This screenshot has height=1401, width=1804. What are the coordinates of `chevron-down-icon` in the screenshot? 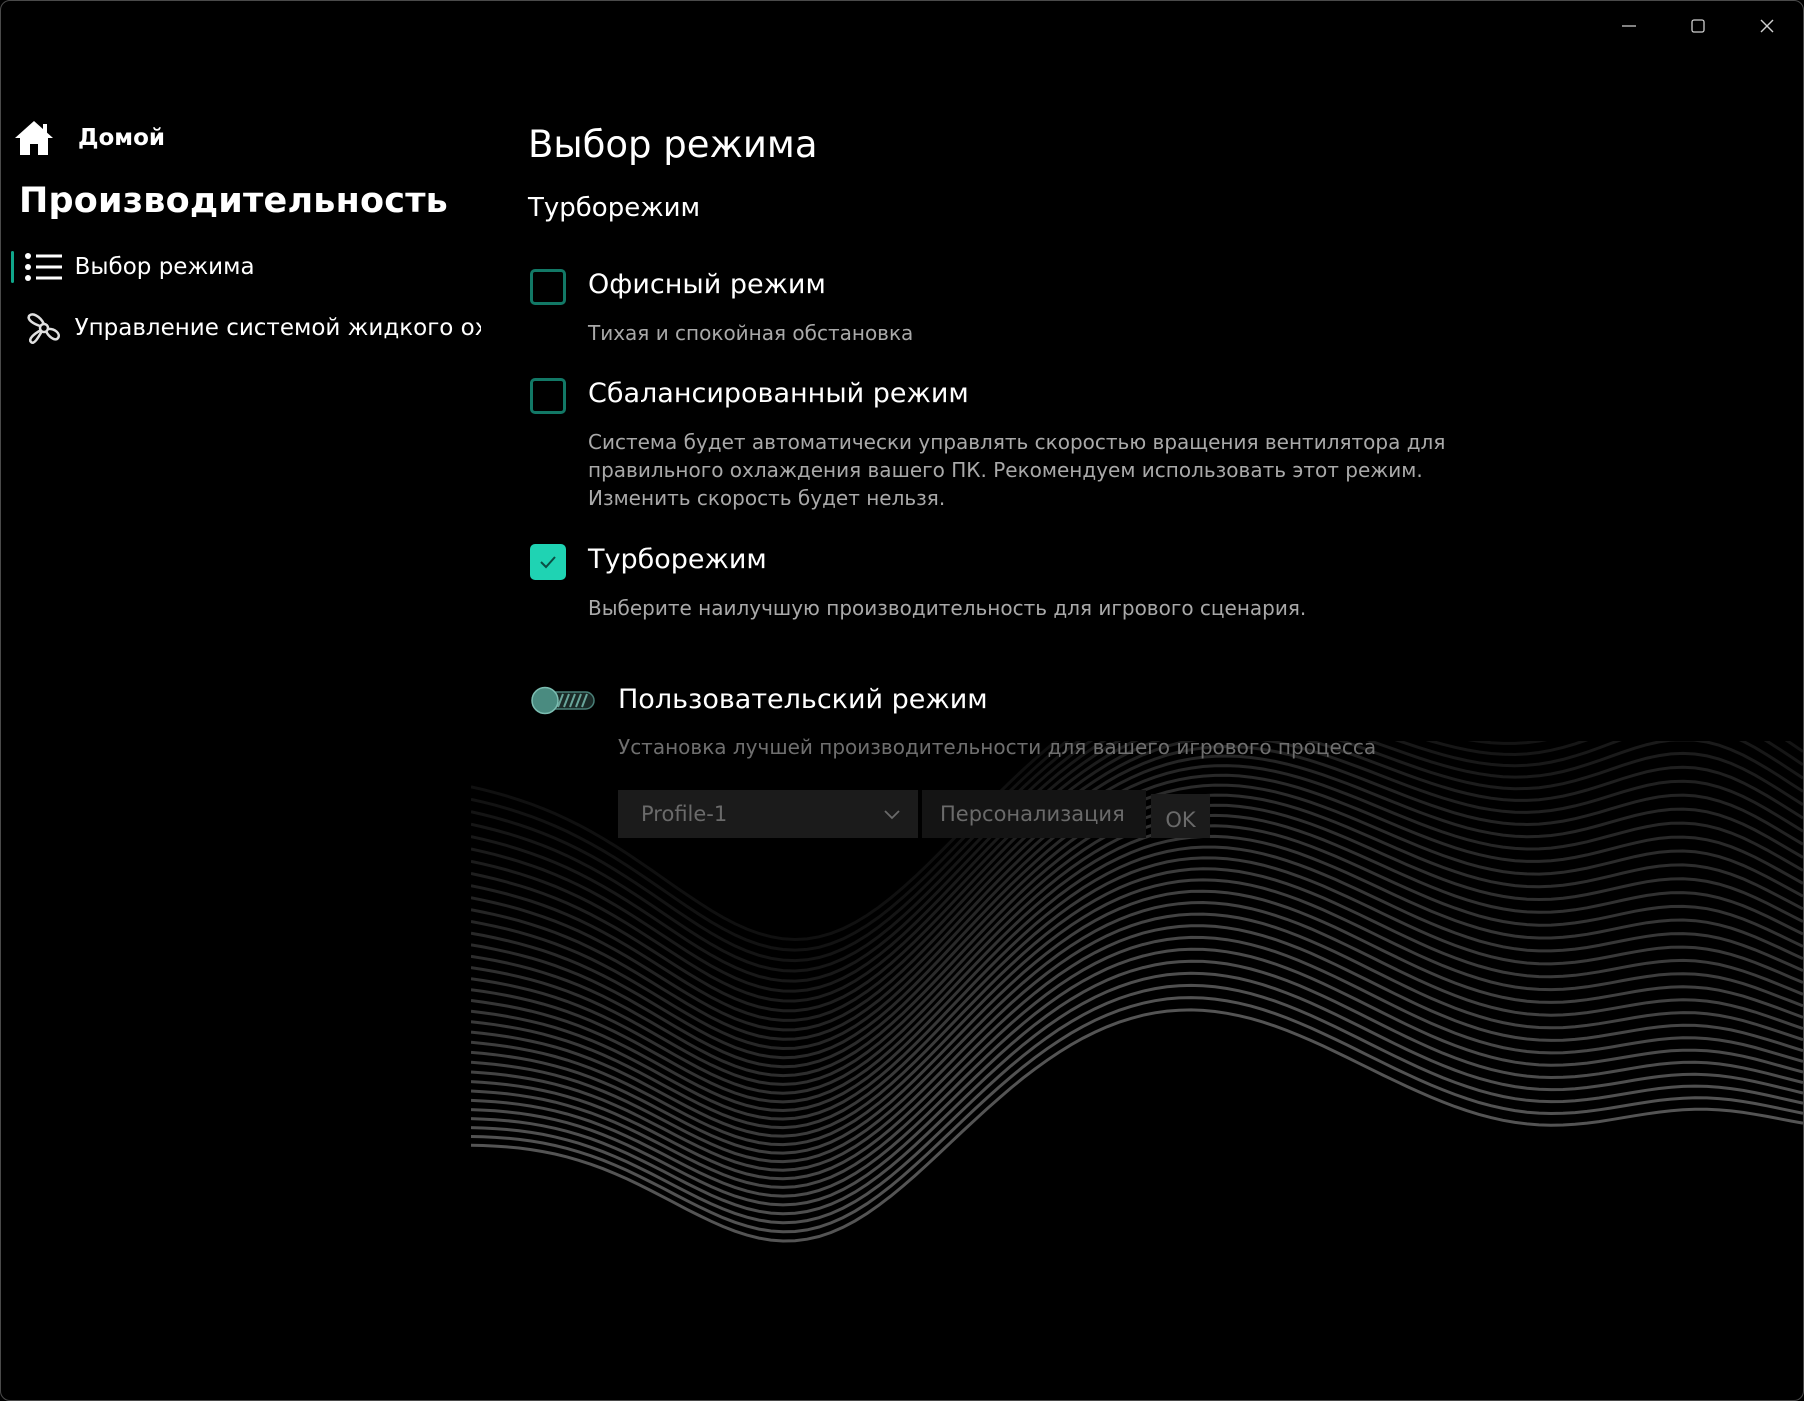 It's located at (892, 815).